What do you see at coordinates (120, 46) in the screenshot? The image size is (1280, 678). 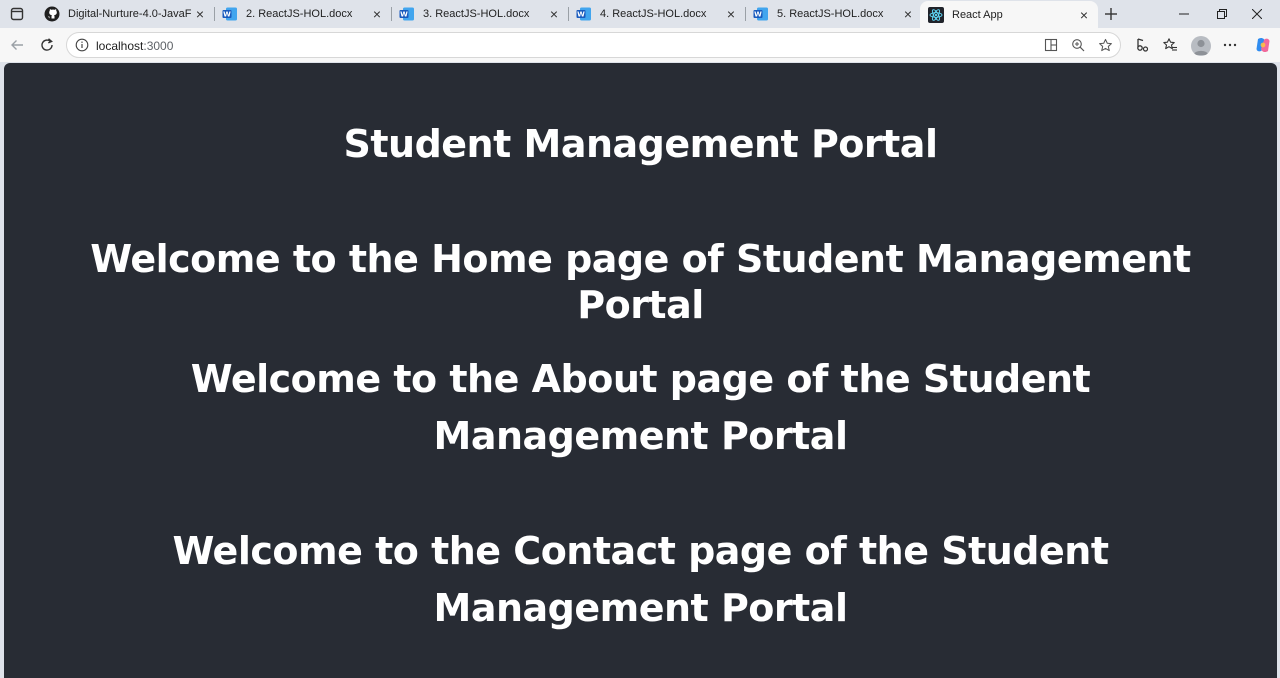 I see `url-host: localhost` at bounding box center [120, 46].